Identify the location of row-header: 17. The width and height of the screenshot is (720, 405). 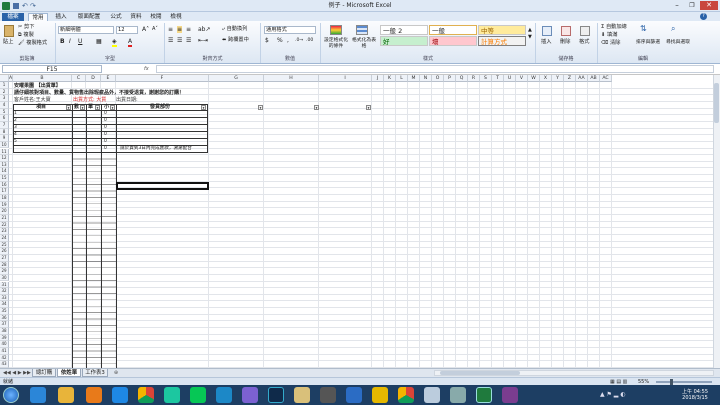
(4, 192).